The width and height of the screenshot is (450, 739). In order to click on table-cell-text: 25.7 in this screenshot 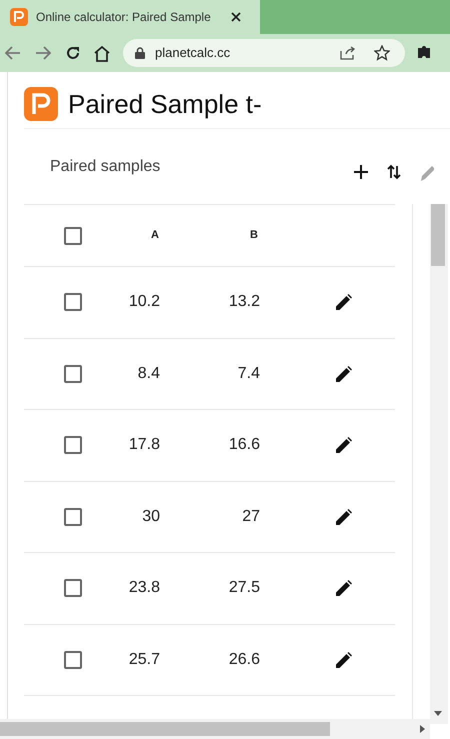, I will do `click(144, 660)`.